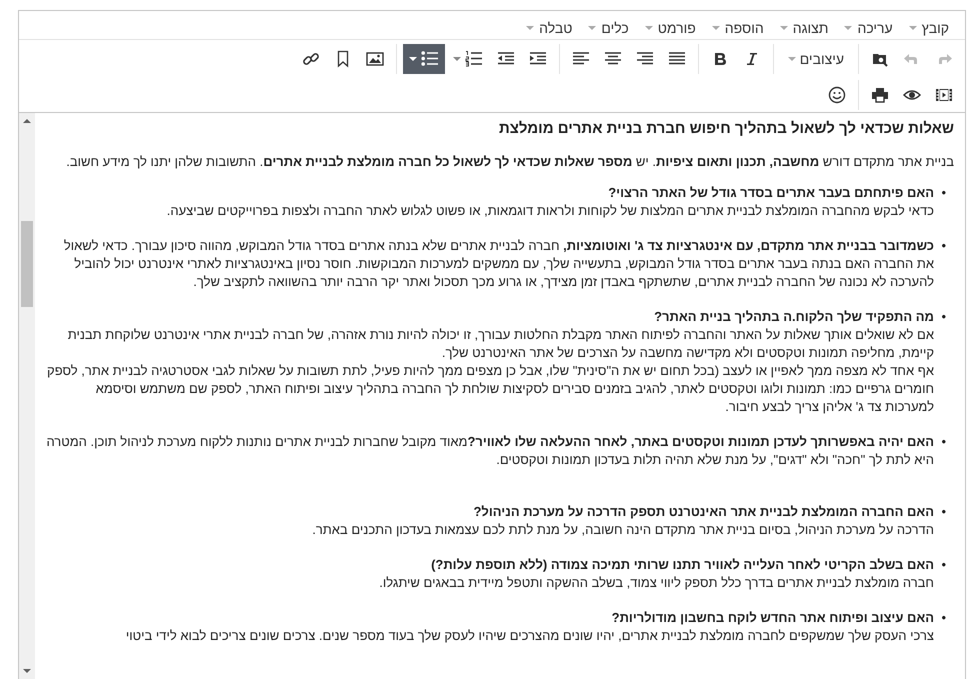  What do you see at coordinates (944, 95) in the screenshot?
I see `film-icon` at bounding box center [944, 95].